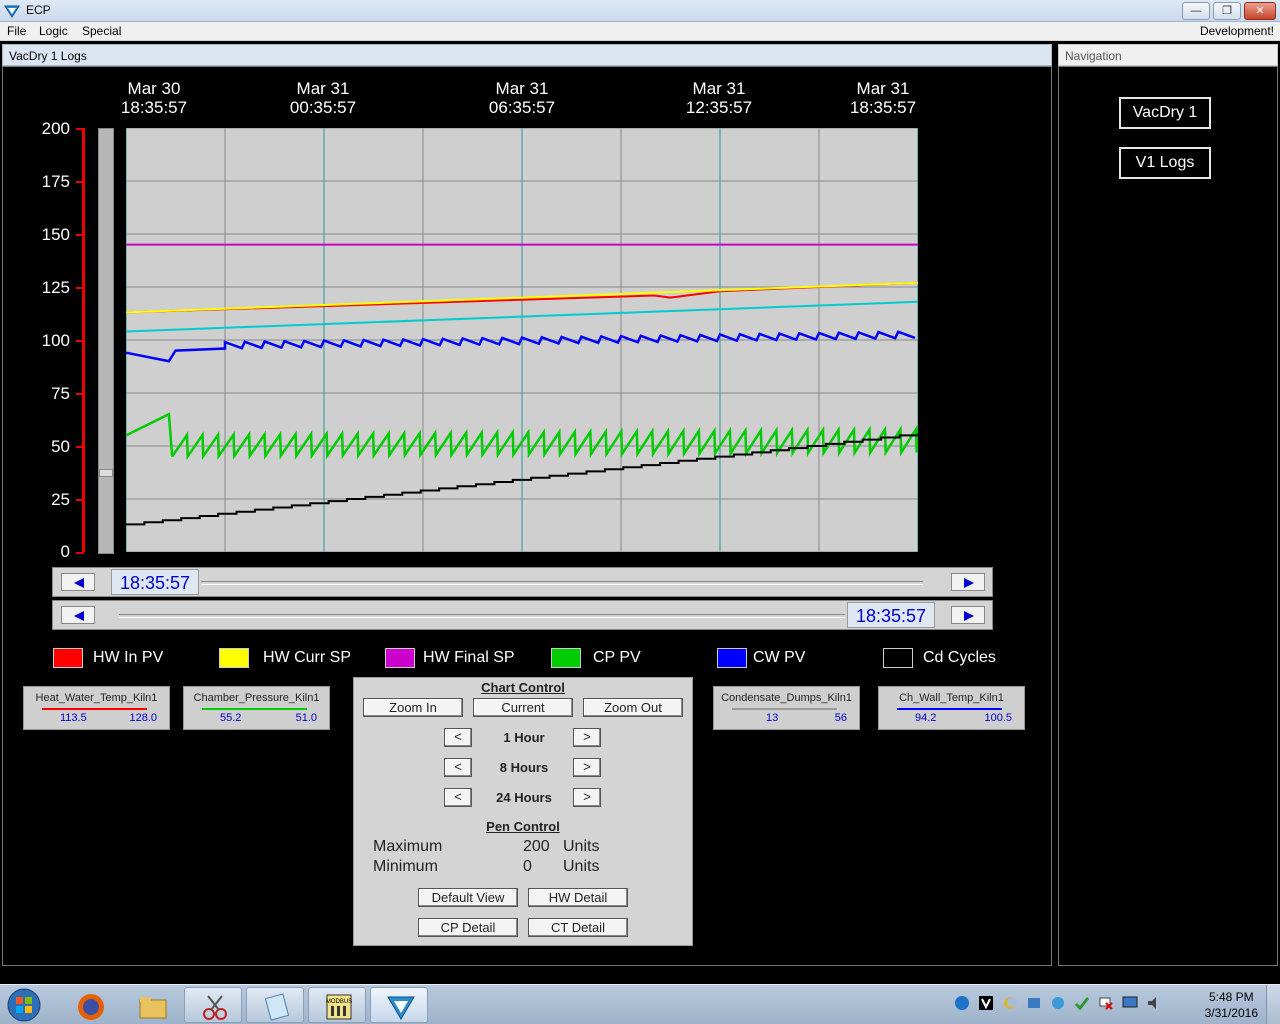  What do you see at coordinates (468, 927) in the screenshot?
I see `cp-detail-button: CP Detail` at bounding box center [468, 927].